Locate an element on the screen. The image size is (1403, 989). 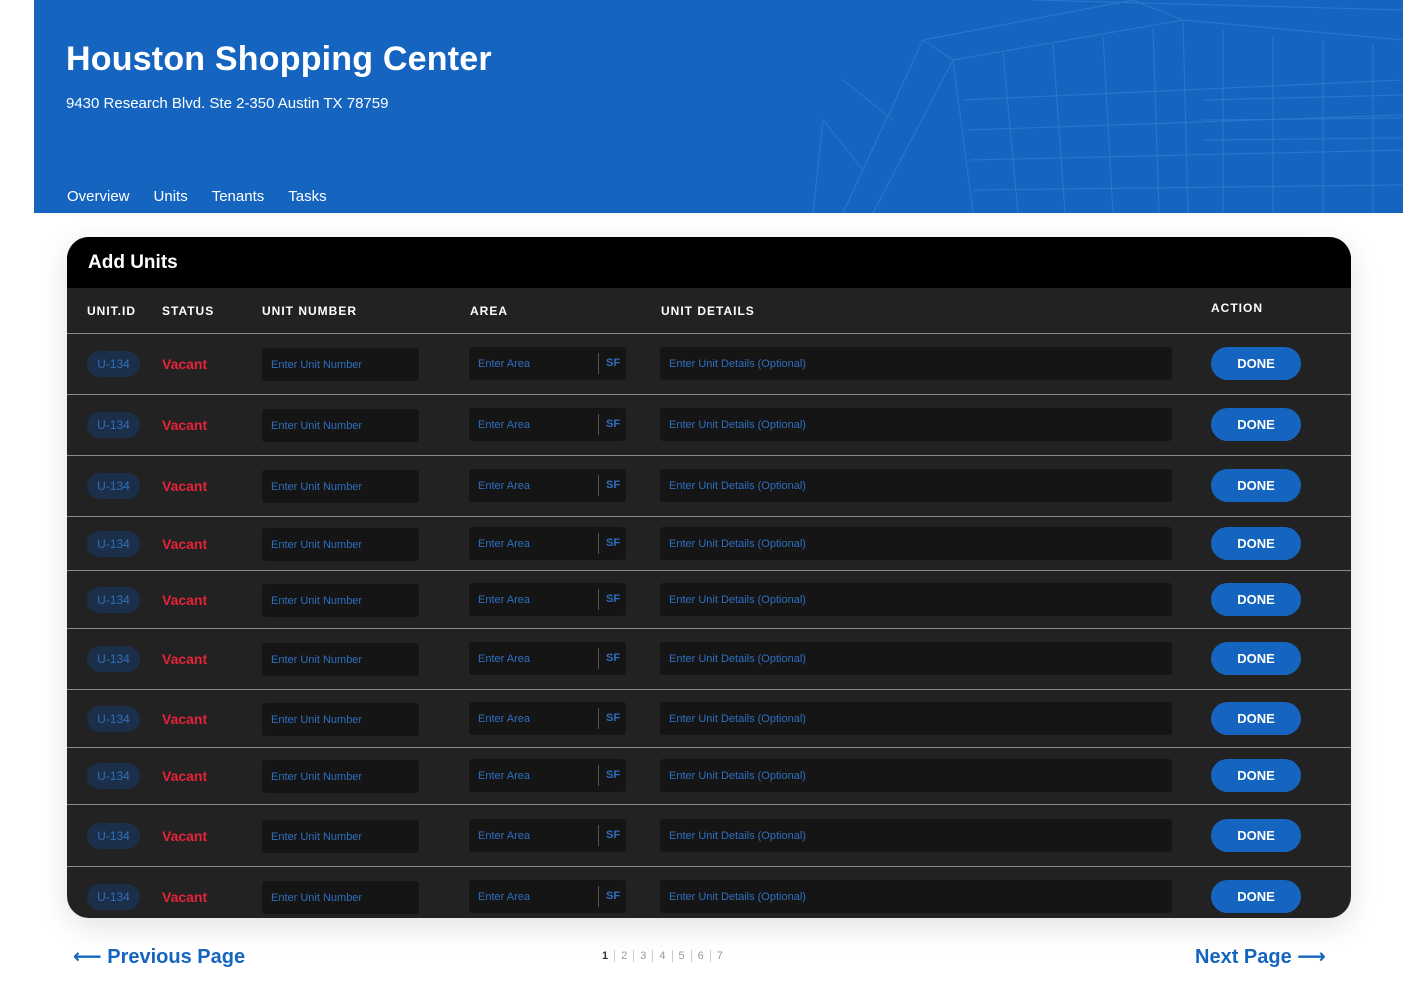
page-number-2: 2 is located at coordinates (623, 956).